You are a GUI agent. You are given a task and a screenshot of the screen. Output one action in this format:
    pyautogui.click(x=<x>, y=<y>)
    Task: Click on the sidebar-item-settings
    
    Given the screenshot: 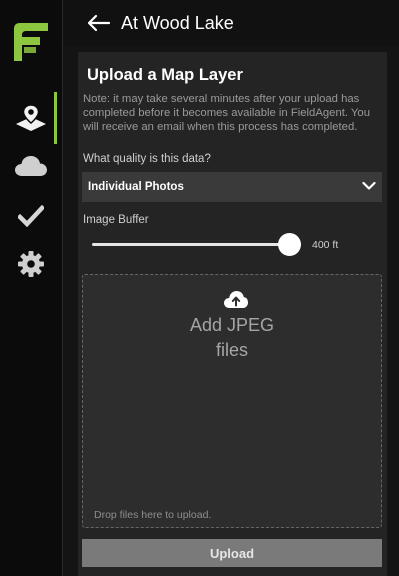 What is the action you would take?
    pyautogui.click(x=31, y=264)
    